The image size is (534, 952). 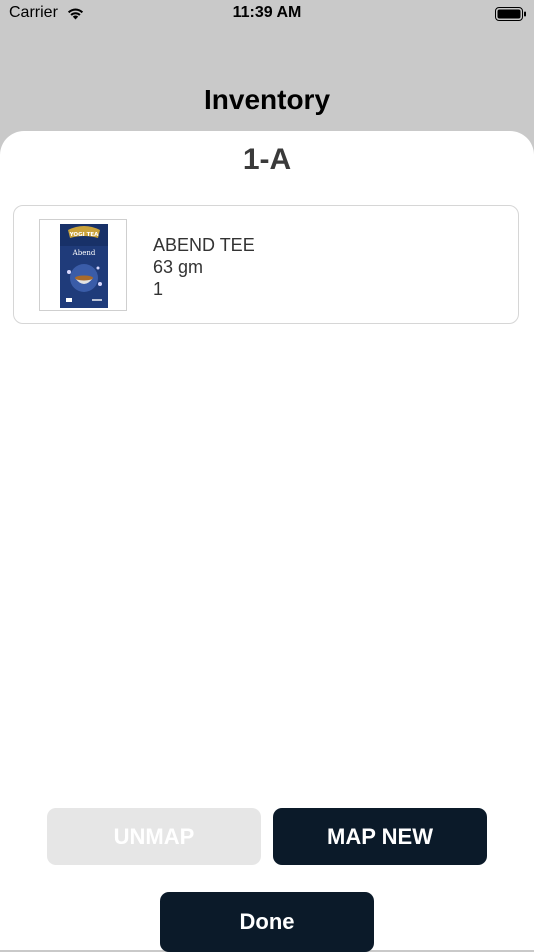 What do you see at coordinates (84, 253) in the screenshot?
I see `product-text: Abend` at bounding box center [84, 253].